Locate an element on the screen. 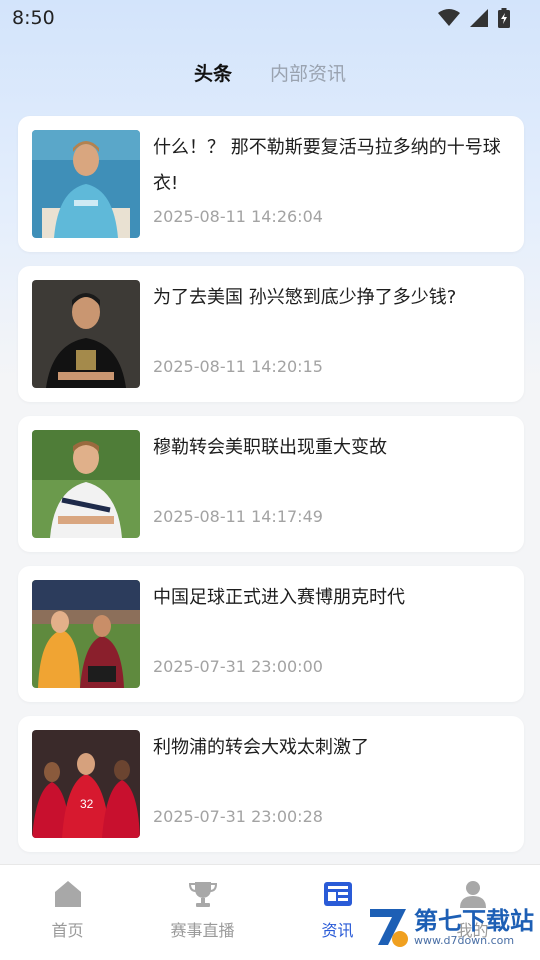 This screenshot has width=540, height=960. article-card: 为了去美国 孙兴慜到底少挣了多少钱? 2025-08-11 14:20:15 is located at coordinates (271, 334).